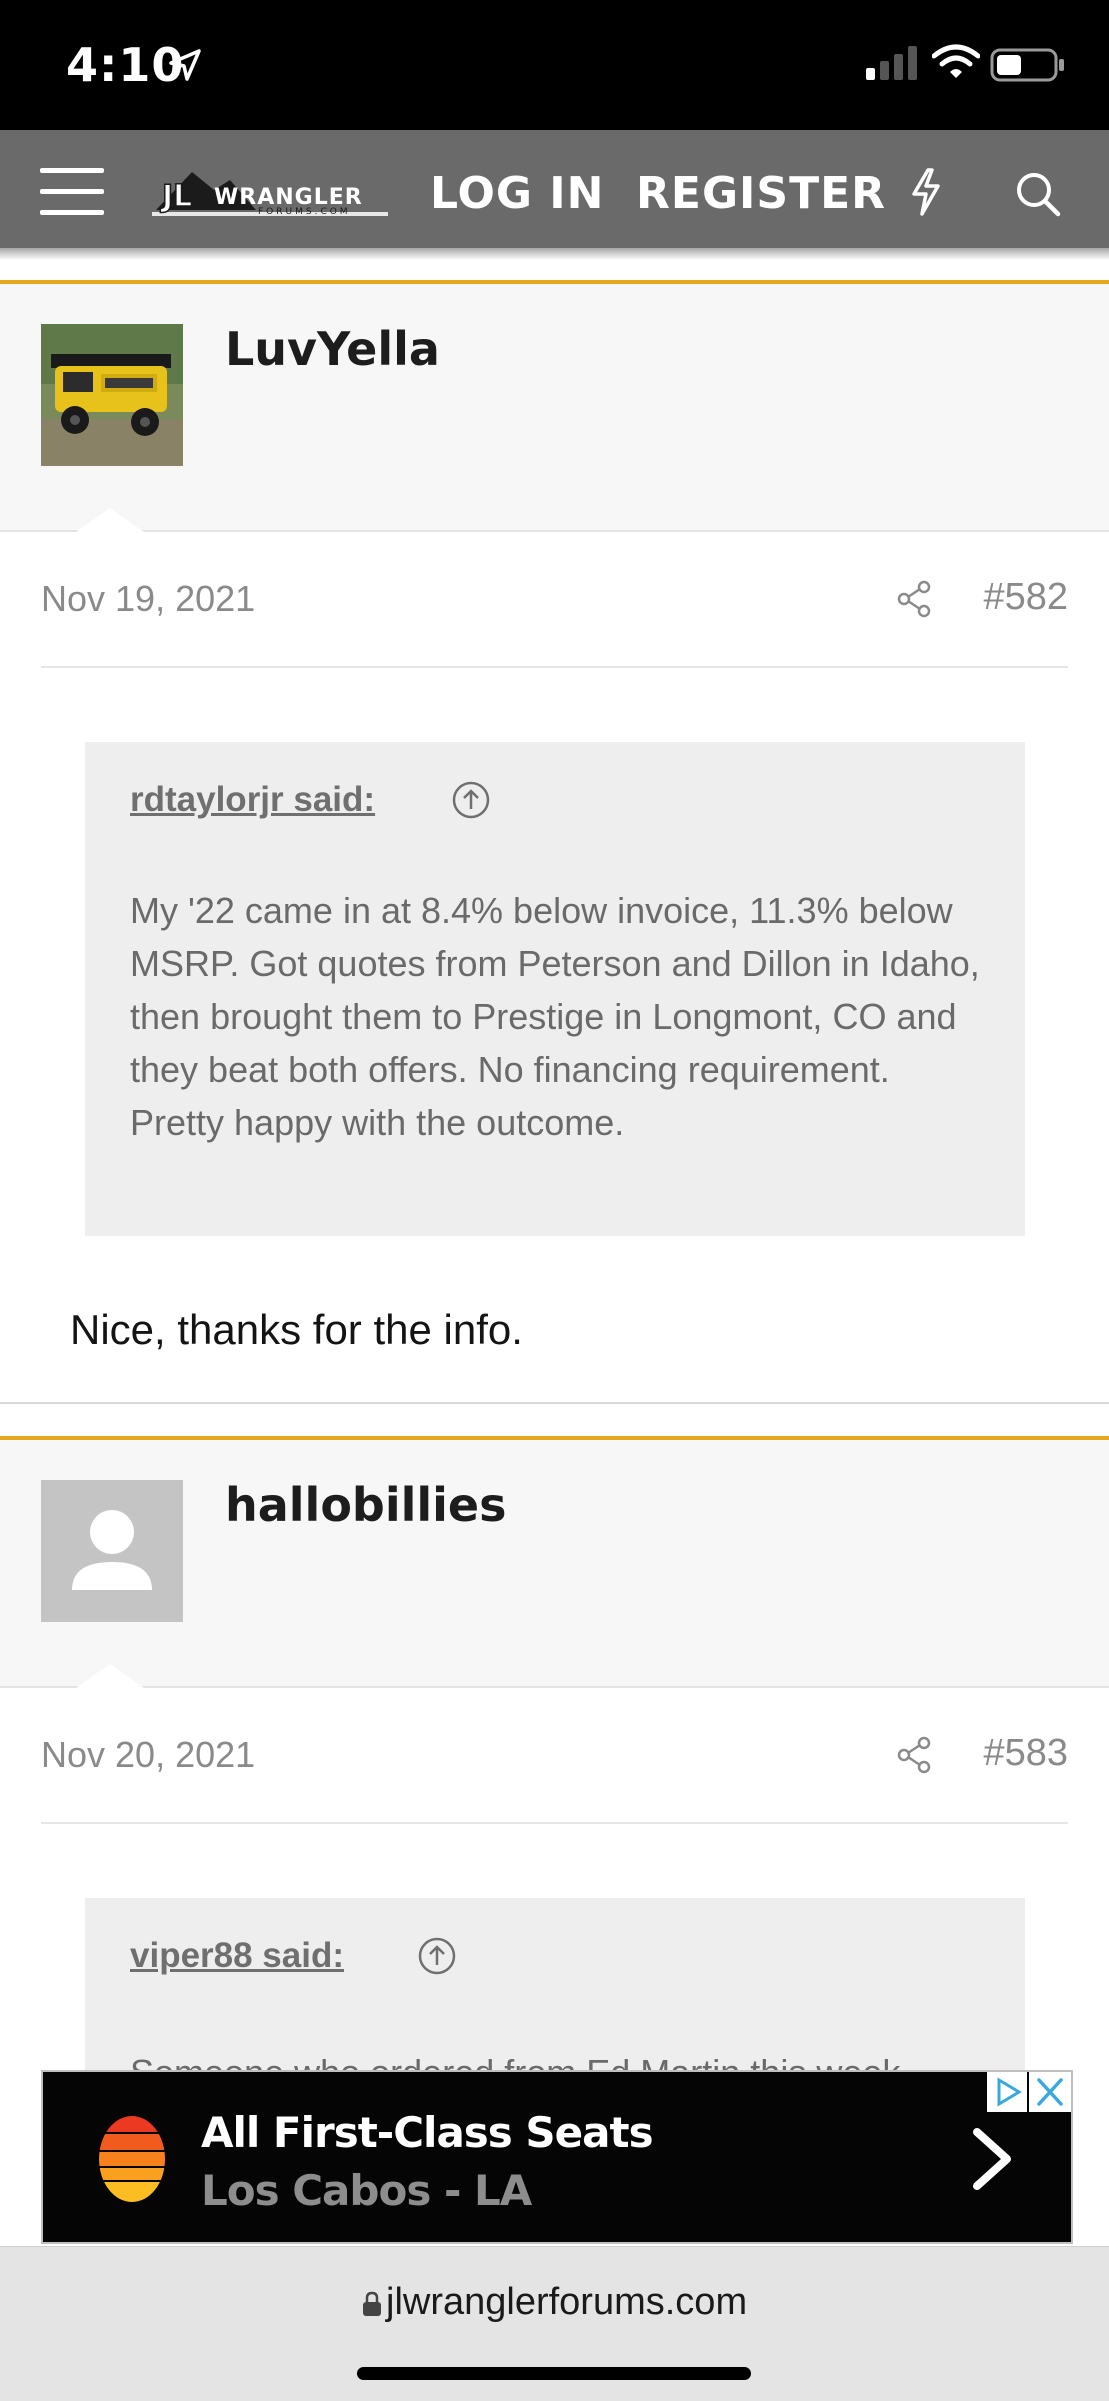 Image resolution: width=1109 pixels, height=2401 pixels. What do you see at coordinates (332, 349) in the screenshot?
I see `username: LuvYella` at bounding box center [332, 349].